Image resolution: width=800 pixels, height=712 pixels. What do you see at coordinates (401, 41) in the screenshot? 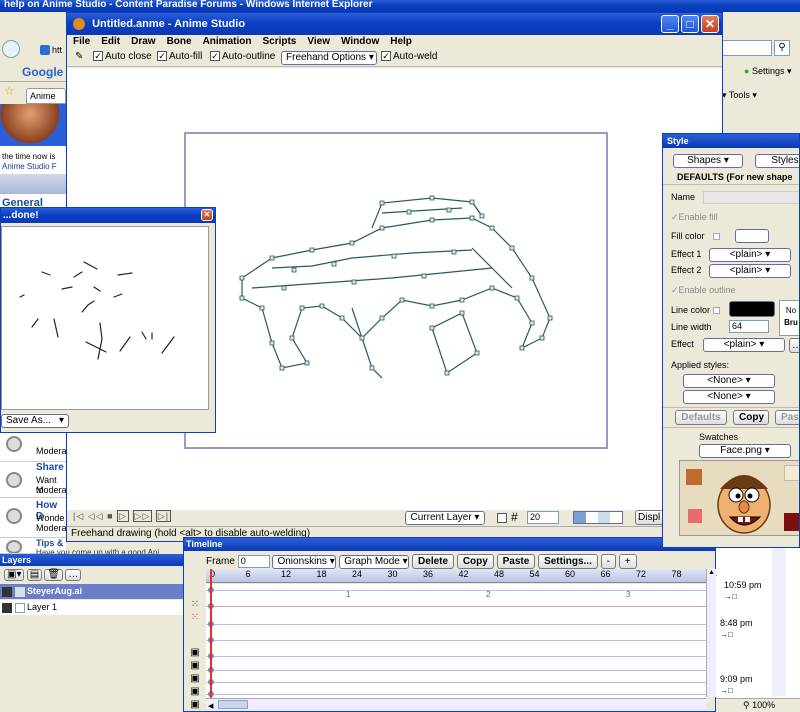
I see `menu-help: Help` at bounding box center [401, 41].